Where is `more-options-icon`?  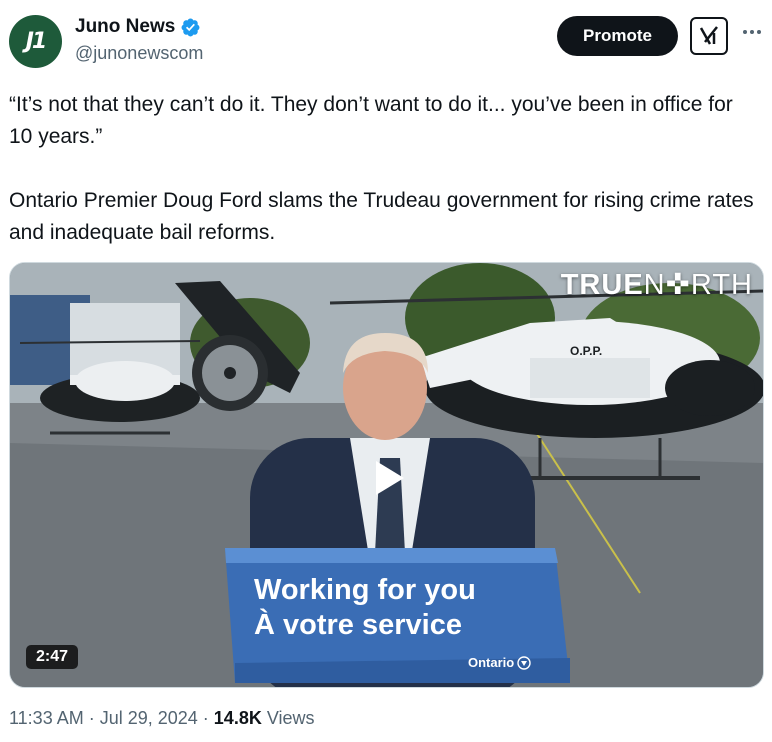
more-options-icon is located at coordinates (752, 32).